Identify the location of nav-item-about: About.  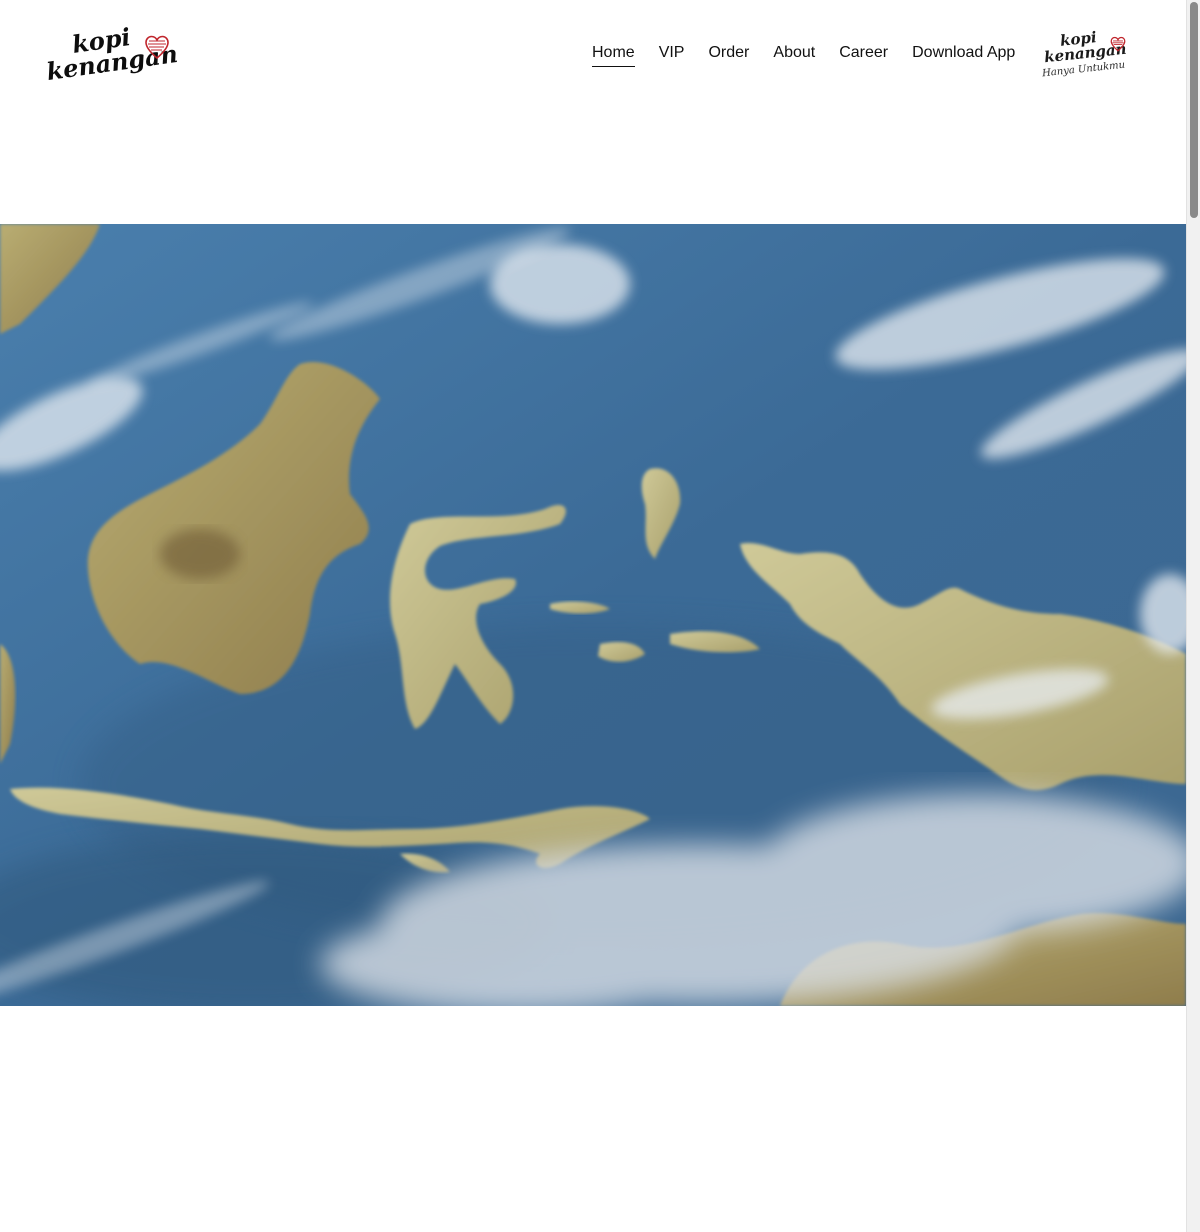
(794, 54).